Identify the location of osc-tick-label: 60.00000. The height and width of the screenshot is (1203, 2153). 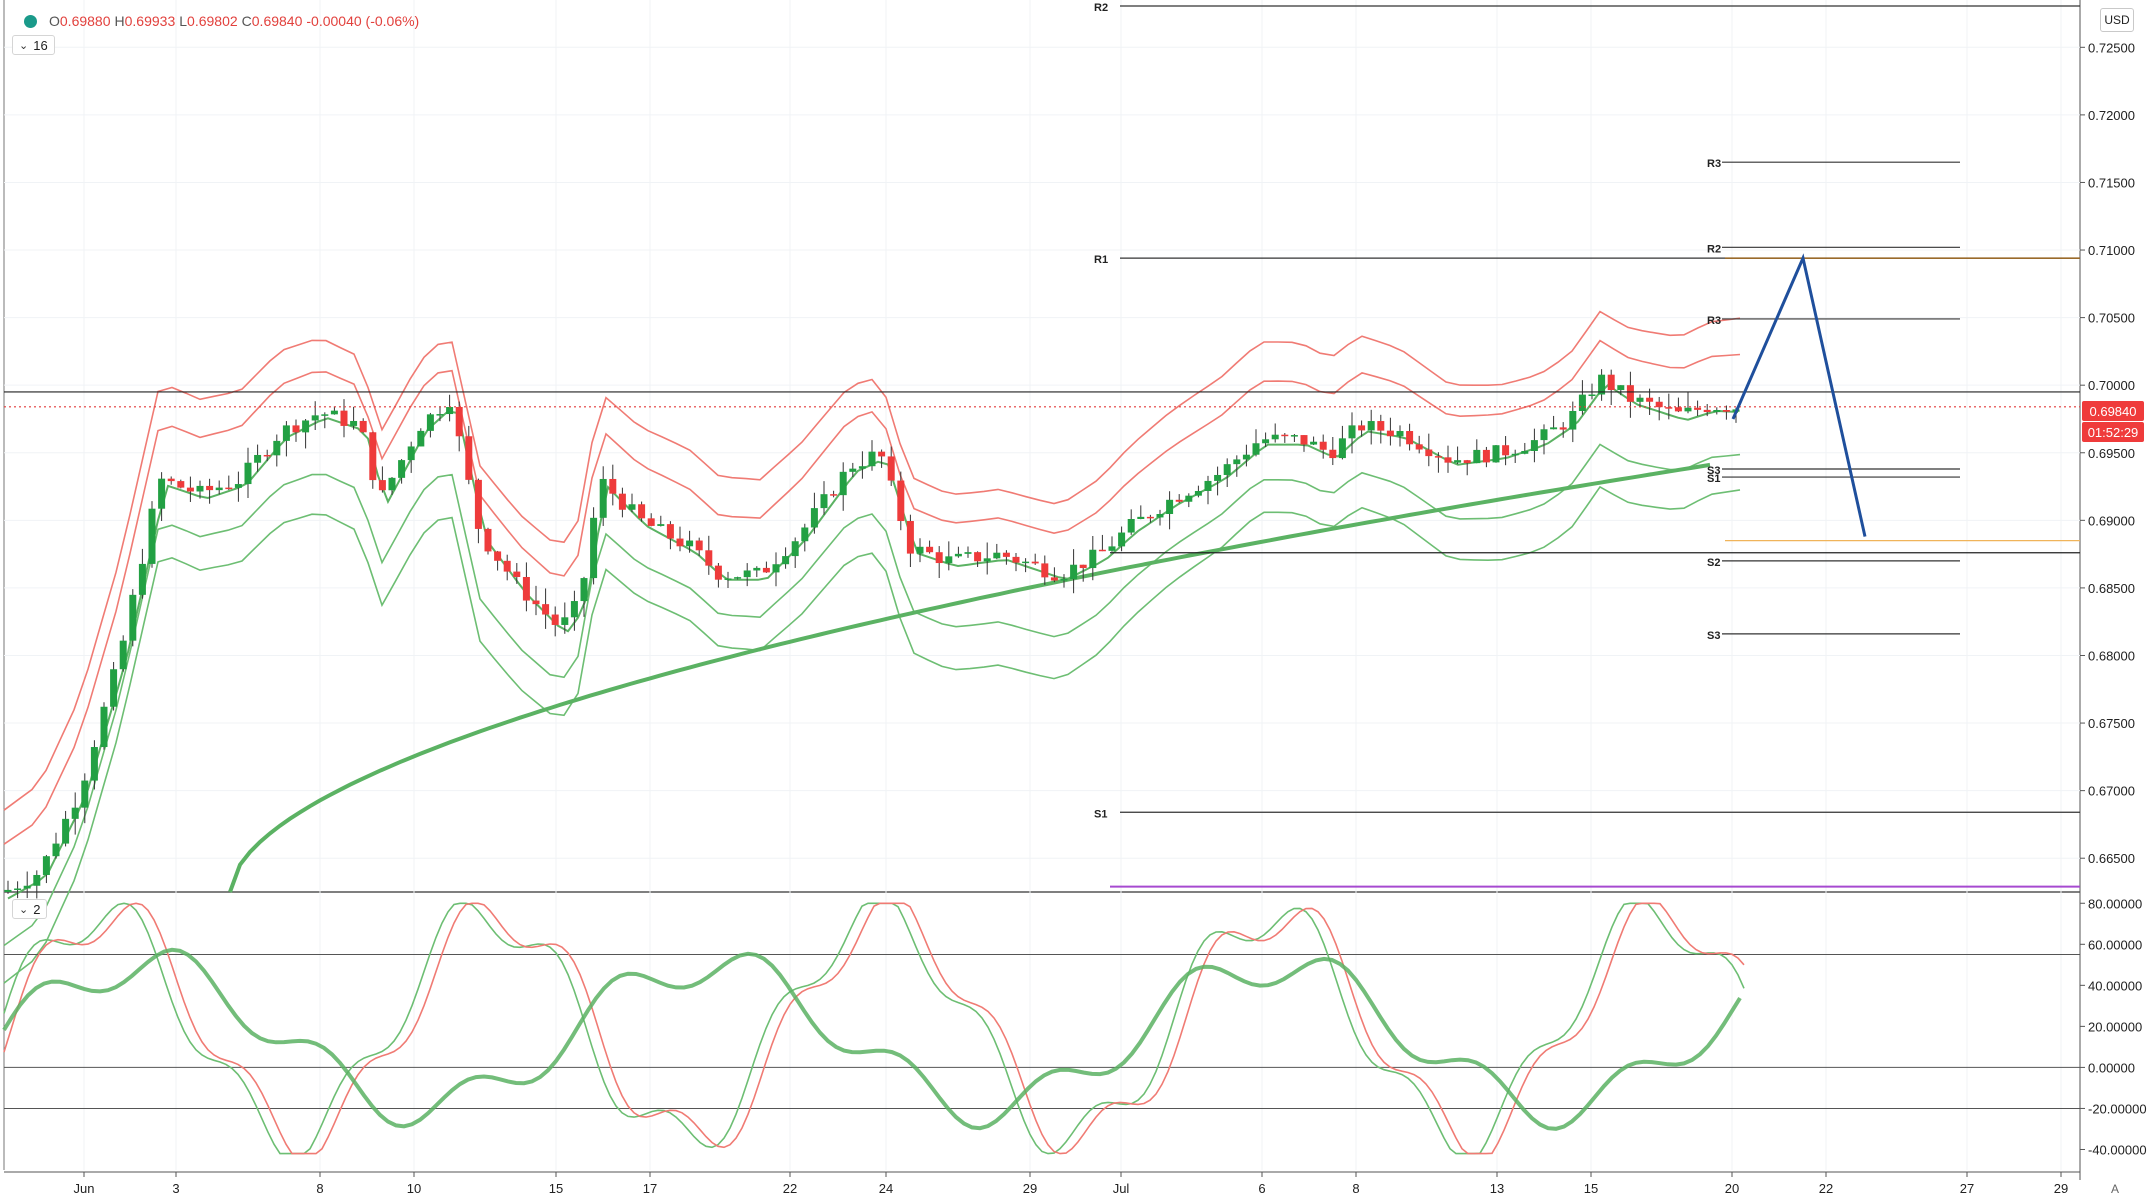
(2115, 944).